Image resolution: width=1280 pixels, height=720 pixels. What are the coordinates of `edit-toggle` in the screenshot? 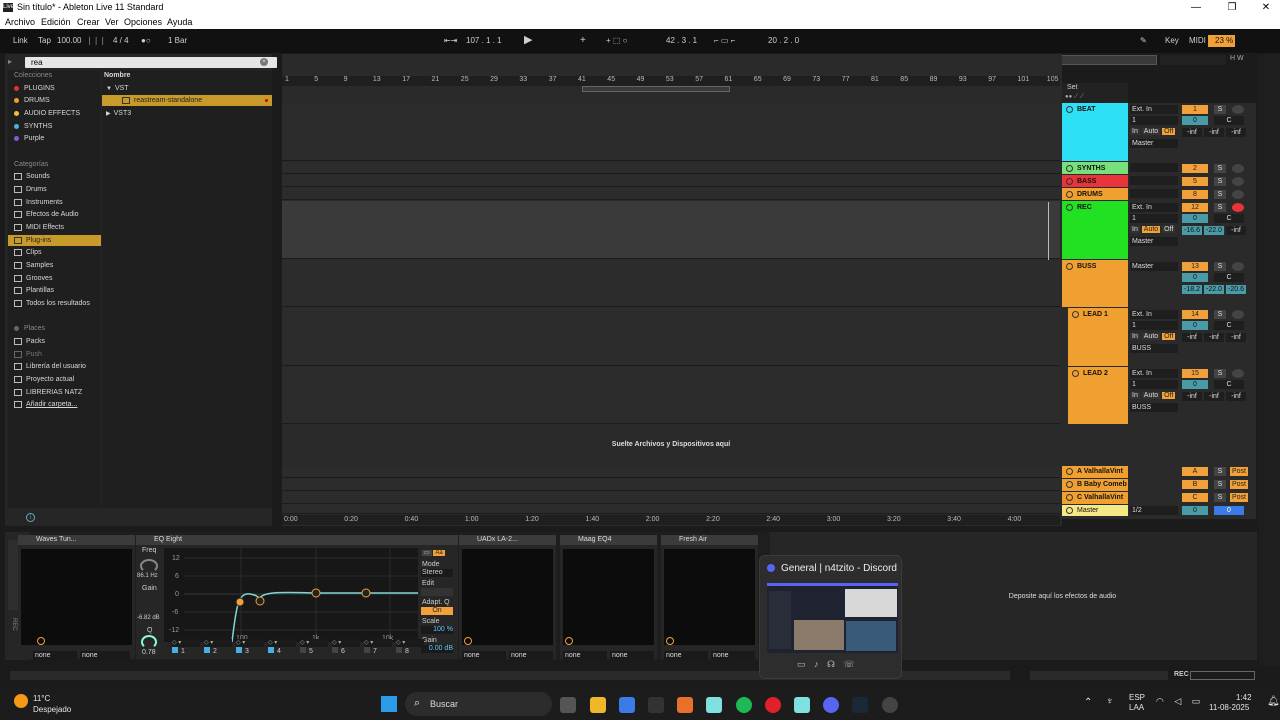 It's located at (437, 592).